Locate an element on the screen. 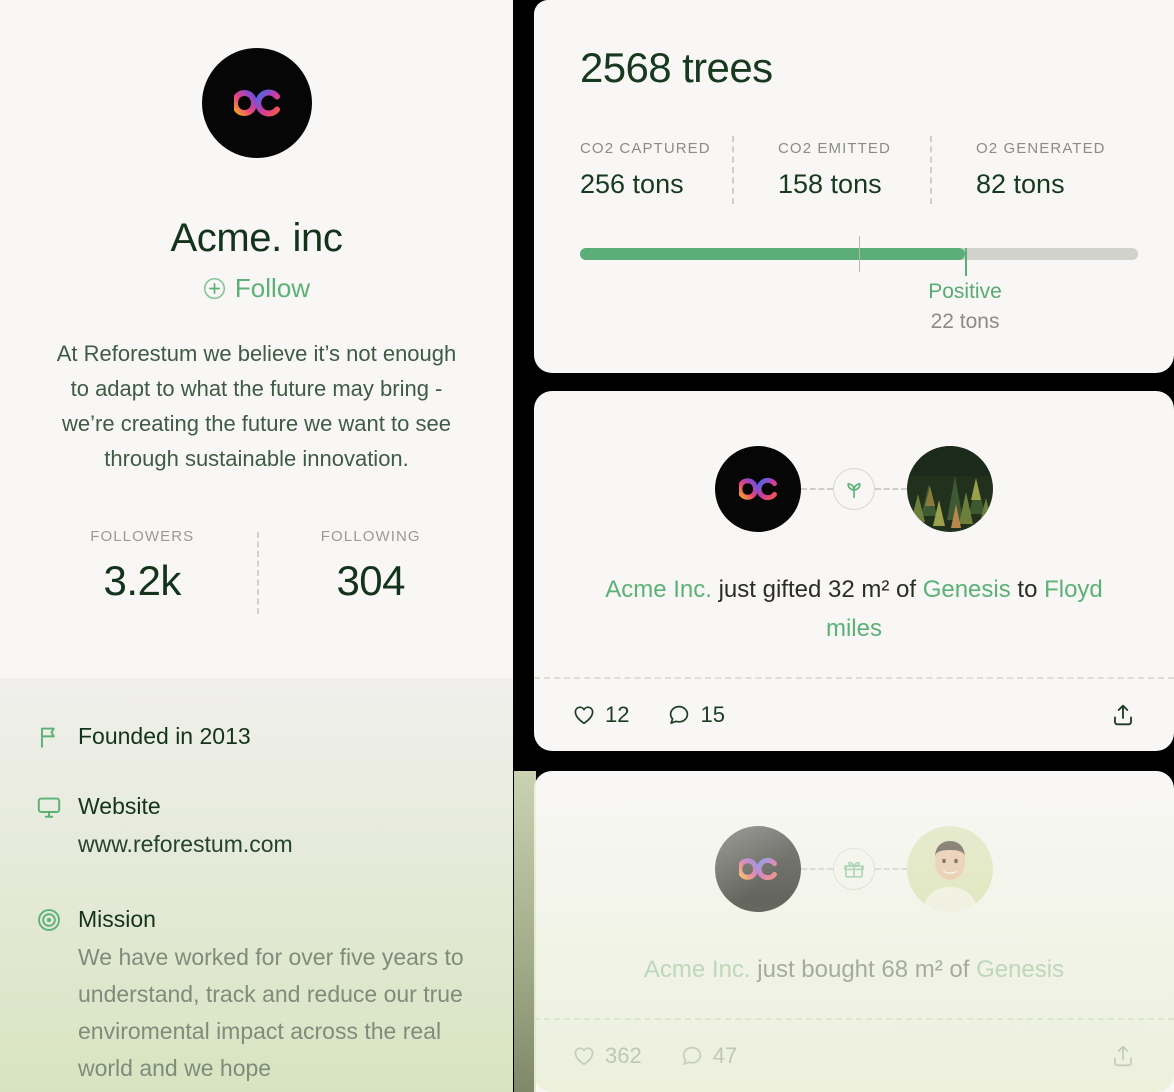 This screenshot has width=1174, height=1092. page-title: Acme. inc is located at coordinates (256, 238).